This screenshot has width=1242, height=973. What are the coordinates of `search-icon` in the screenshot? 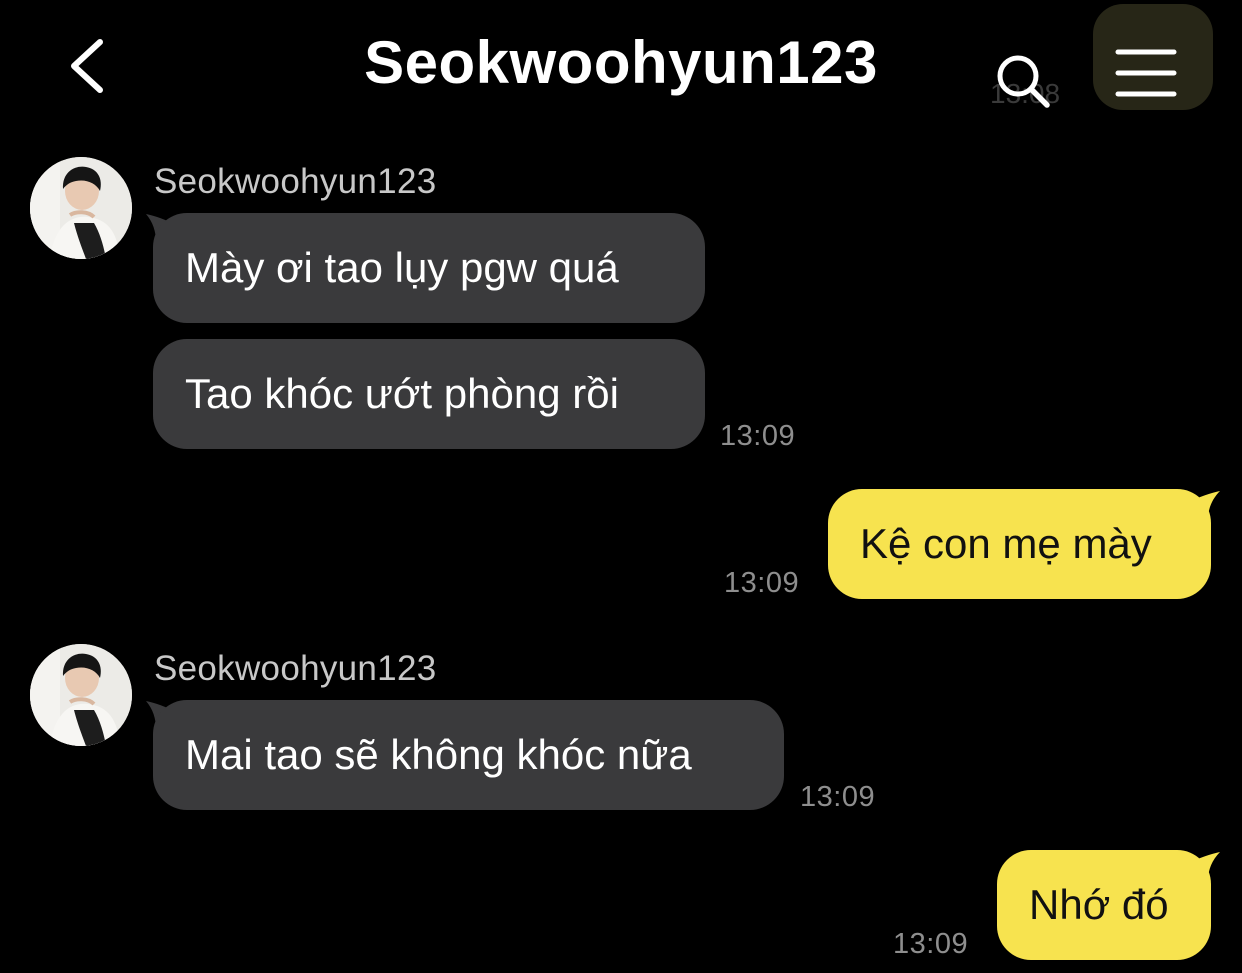 It's located at (1023, 81).